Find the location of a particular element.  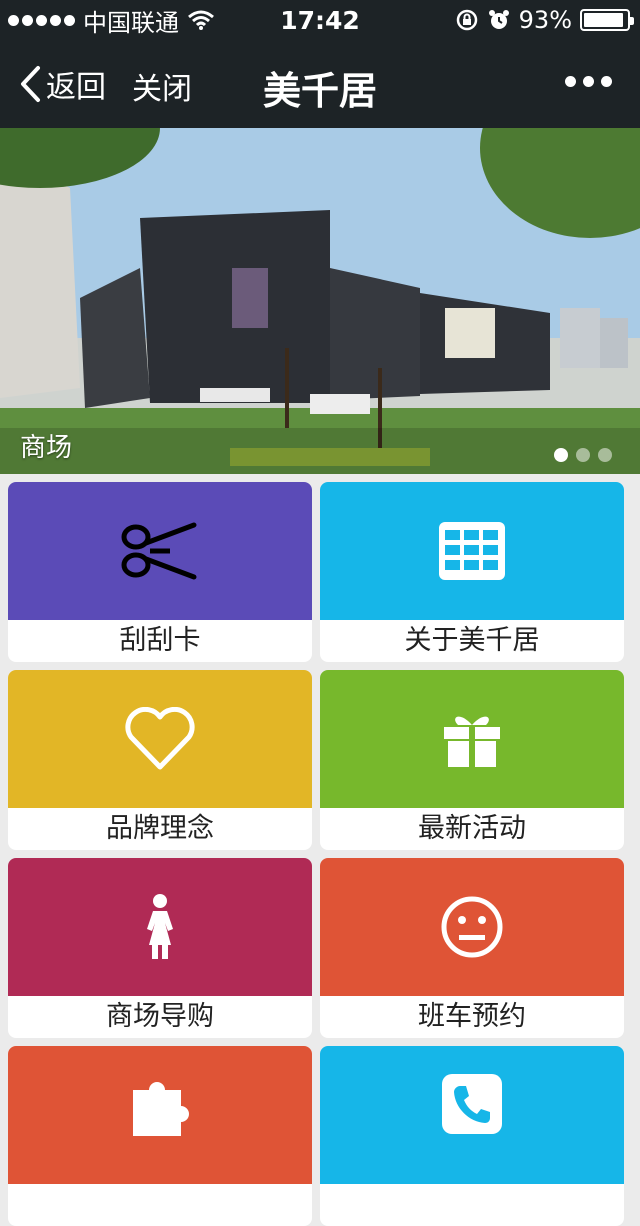

tile-label: 班车预约 is located at coordinates (472, 1016).